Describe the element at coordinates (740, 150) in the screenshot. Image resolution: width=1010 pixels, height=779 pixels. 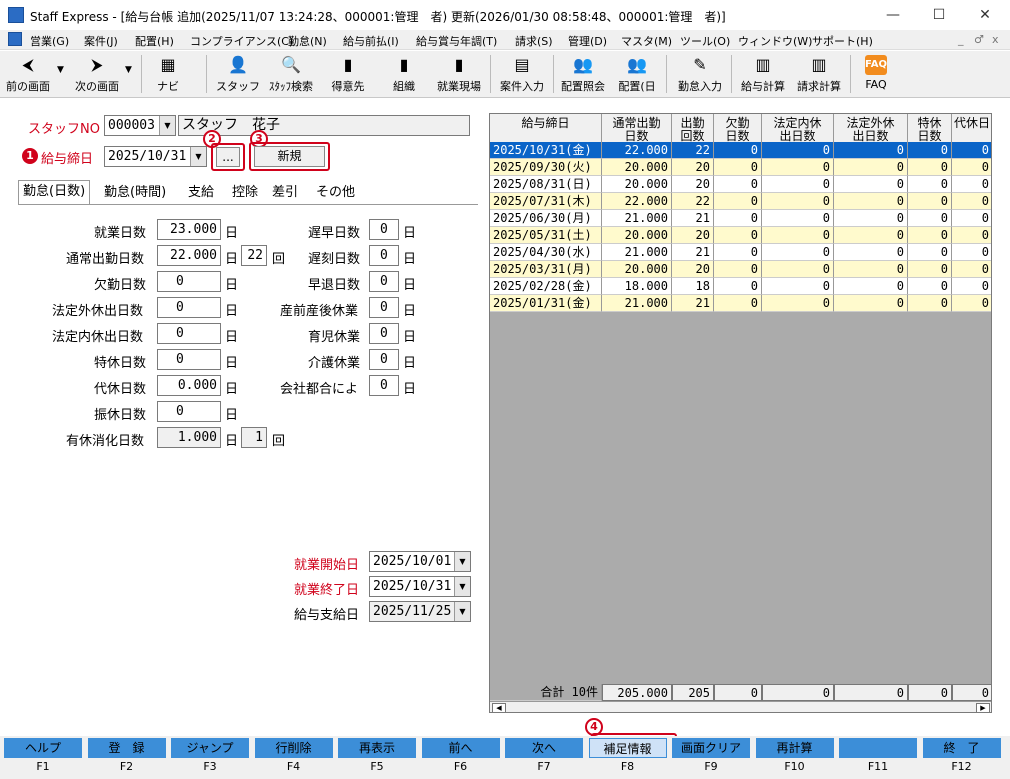
I see `table-row: 2025/10/31(金) 22.000 22 0 0 0 0 0` at that location.